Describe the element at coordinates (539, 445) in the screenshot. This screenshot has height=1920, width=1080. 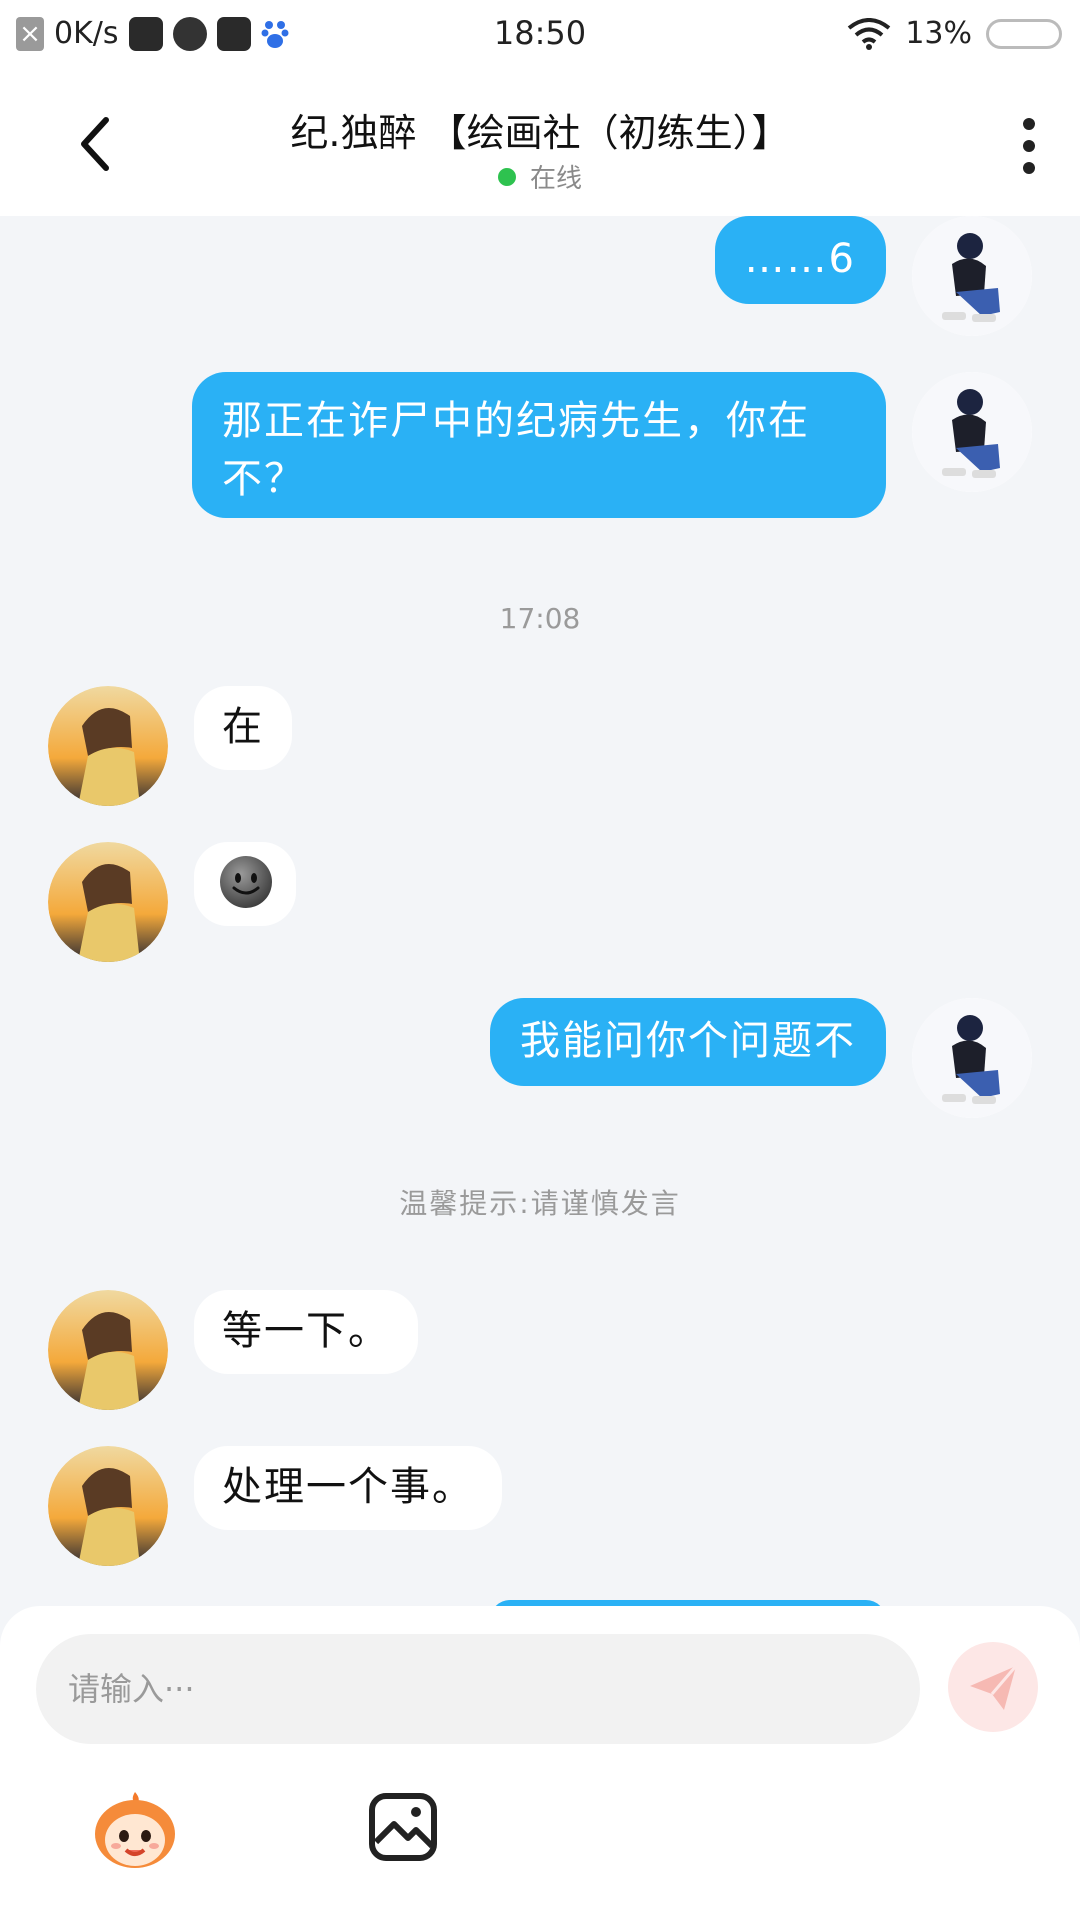
I see `message-bubble-sent: 那正在诈尸中的纪病先生，你在不？` at that location.